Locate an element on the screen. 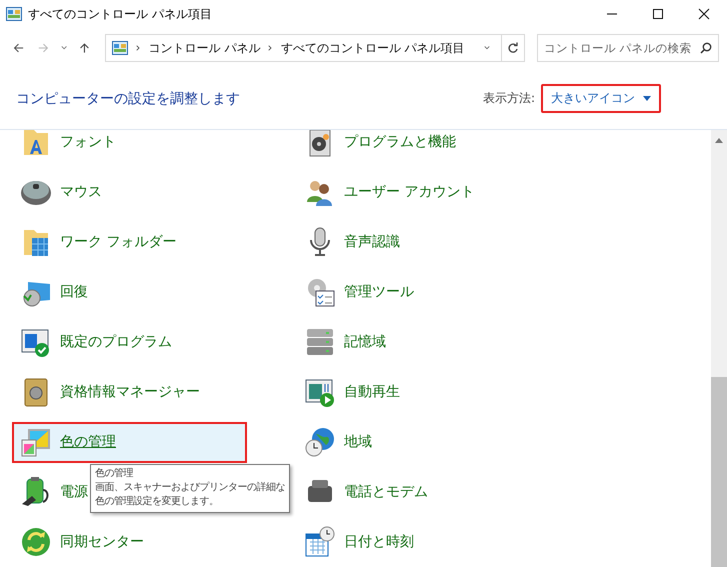 Image resolution: width=727 pixels, height=567 pixels. page-heading: コンピューターの設定を調整します is located at coordinates (128, 99).